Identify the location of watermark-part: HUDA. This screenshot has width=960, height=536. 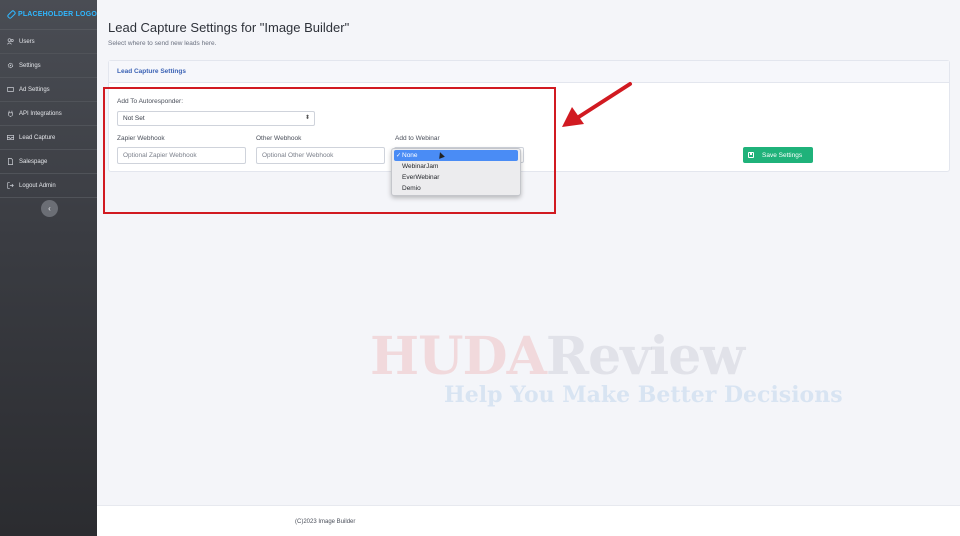
(458, 356).